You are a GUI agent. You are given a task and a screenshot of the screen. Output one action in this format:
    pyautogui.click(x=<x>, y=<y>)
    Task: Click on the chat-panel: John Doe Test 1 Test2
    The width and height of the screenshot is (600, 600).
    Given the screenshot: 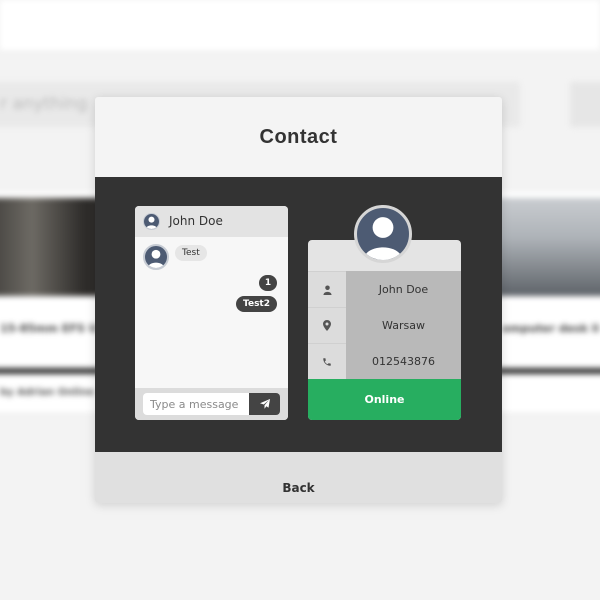 What is the action you would take?
    pyautogui.click(x=211, y=313)
    